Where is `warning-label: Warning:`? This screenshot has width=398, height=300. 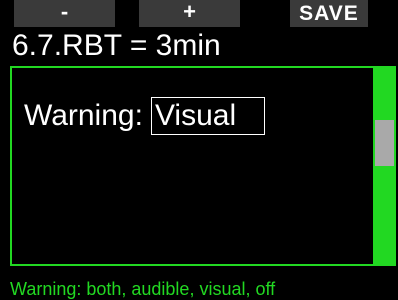 warning-label: Warning: is located at coordinates (83, 115).